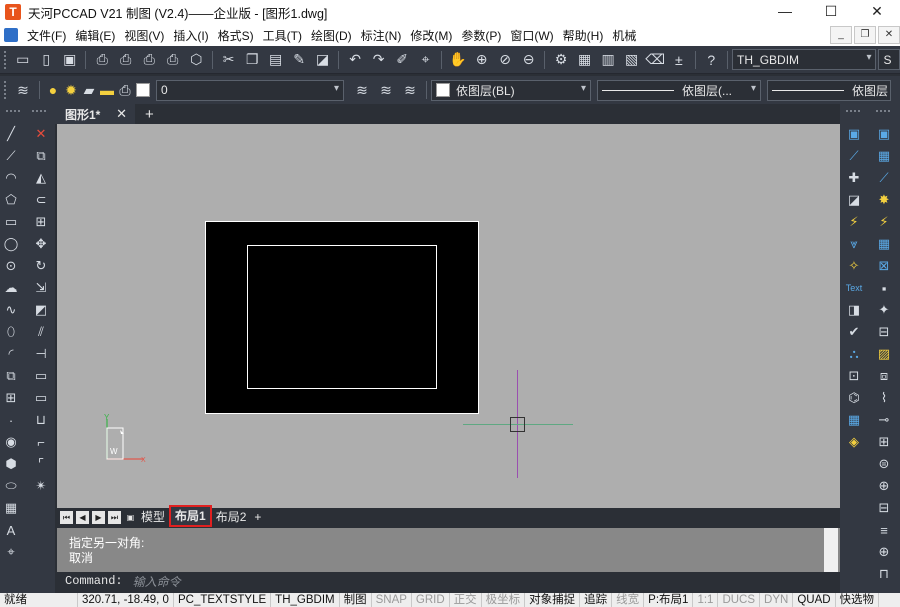 This screenshot has width=900, height=607. I want to click on eraser-icon: ⌫, so click(655, 60).